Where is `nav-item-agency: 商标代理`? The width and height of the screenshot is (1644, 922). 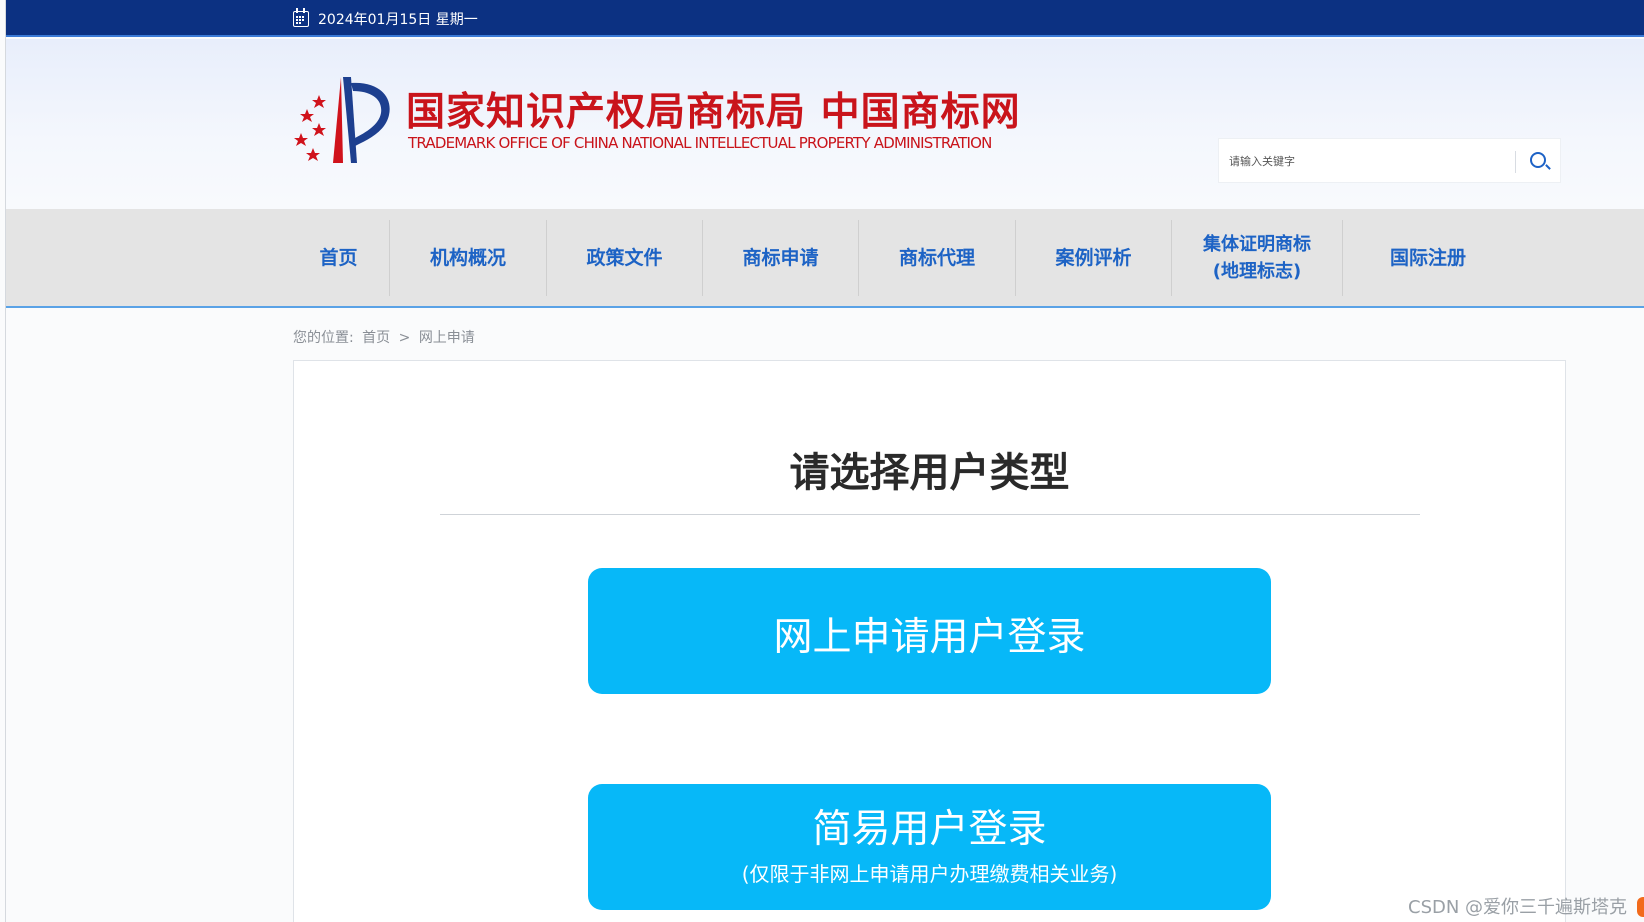
nav-item-agency: 商标代理 is located at coordinates (937, 258).